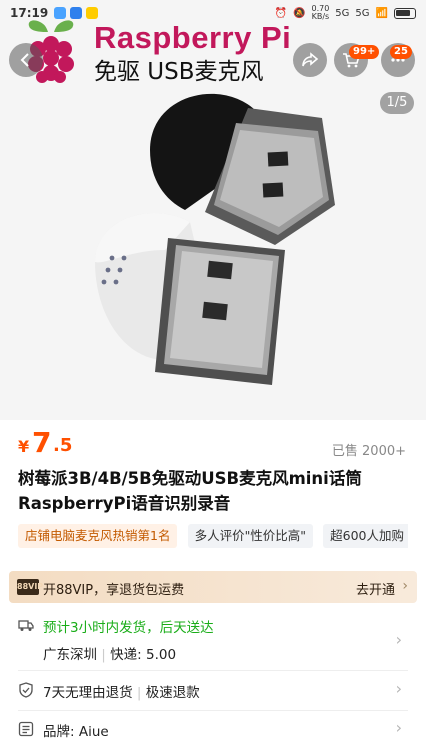 The image size is (426, 755). Describe the element at coordinates (128, 628) in the screenshot. I see `delivery-promise: 预计3小时内发货，后天送达` at that location.